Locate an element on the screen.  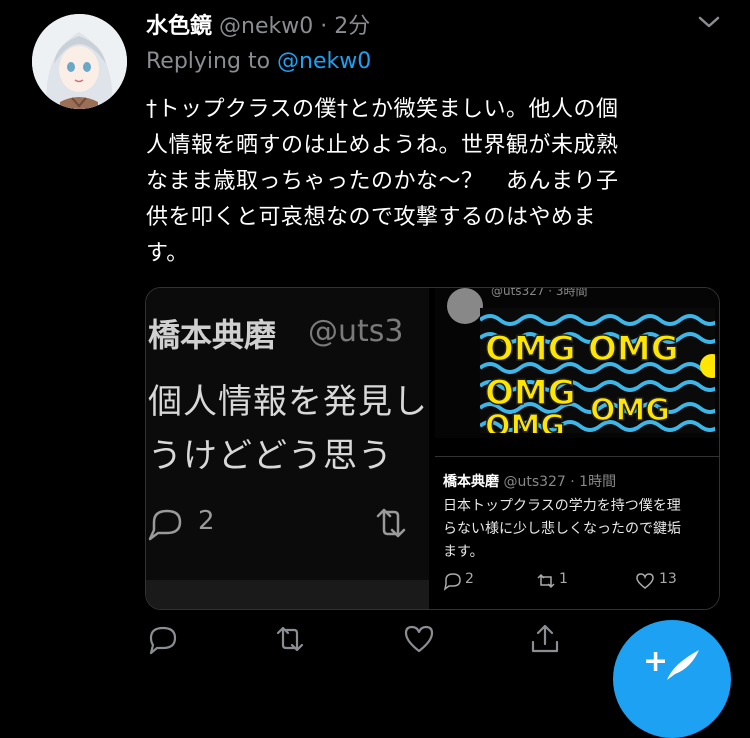
avatar-image is located at coordinates (79, 61).